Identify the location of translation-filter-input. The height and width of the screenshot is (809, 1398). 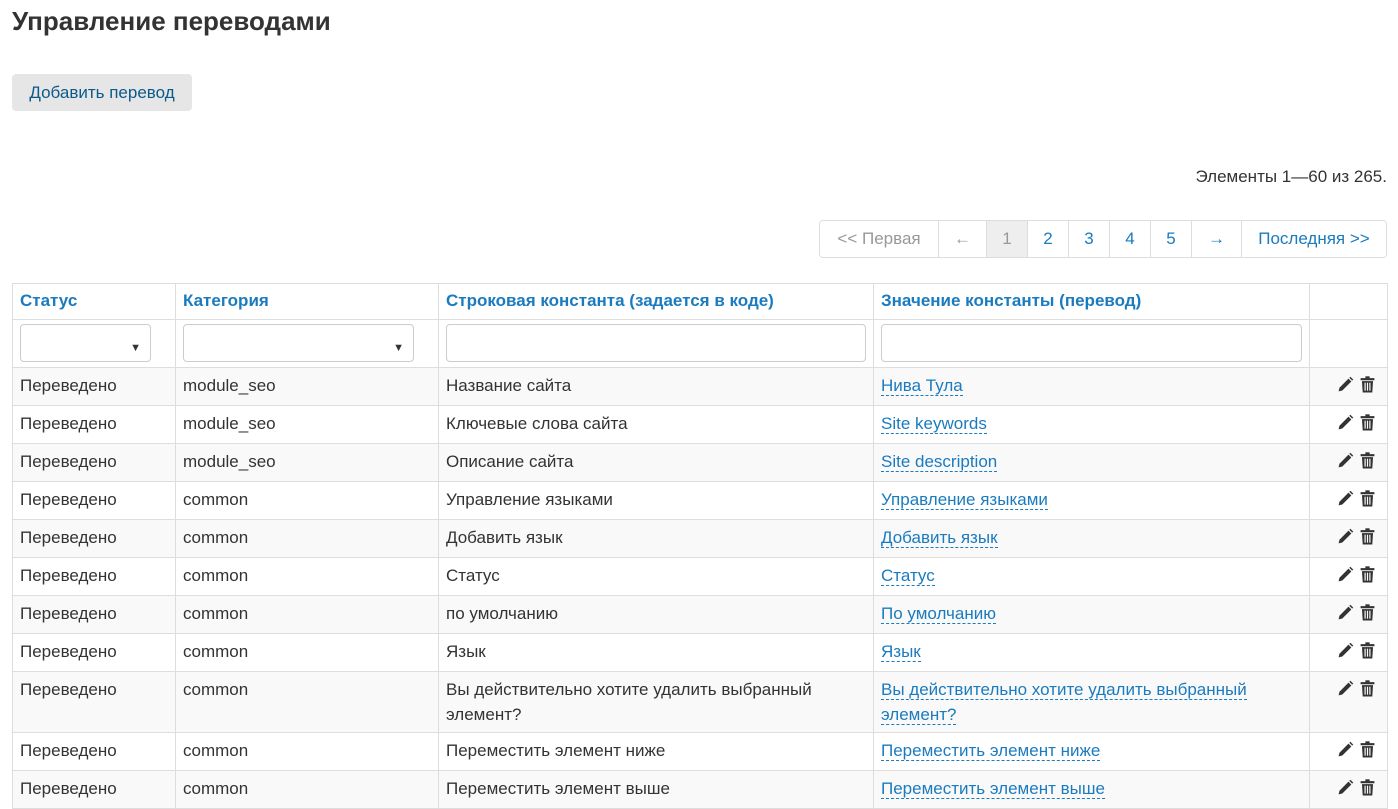
(1091, 343).